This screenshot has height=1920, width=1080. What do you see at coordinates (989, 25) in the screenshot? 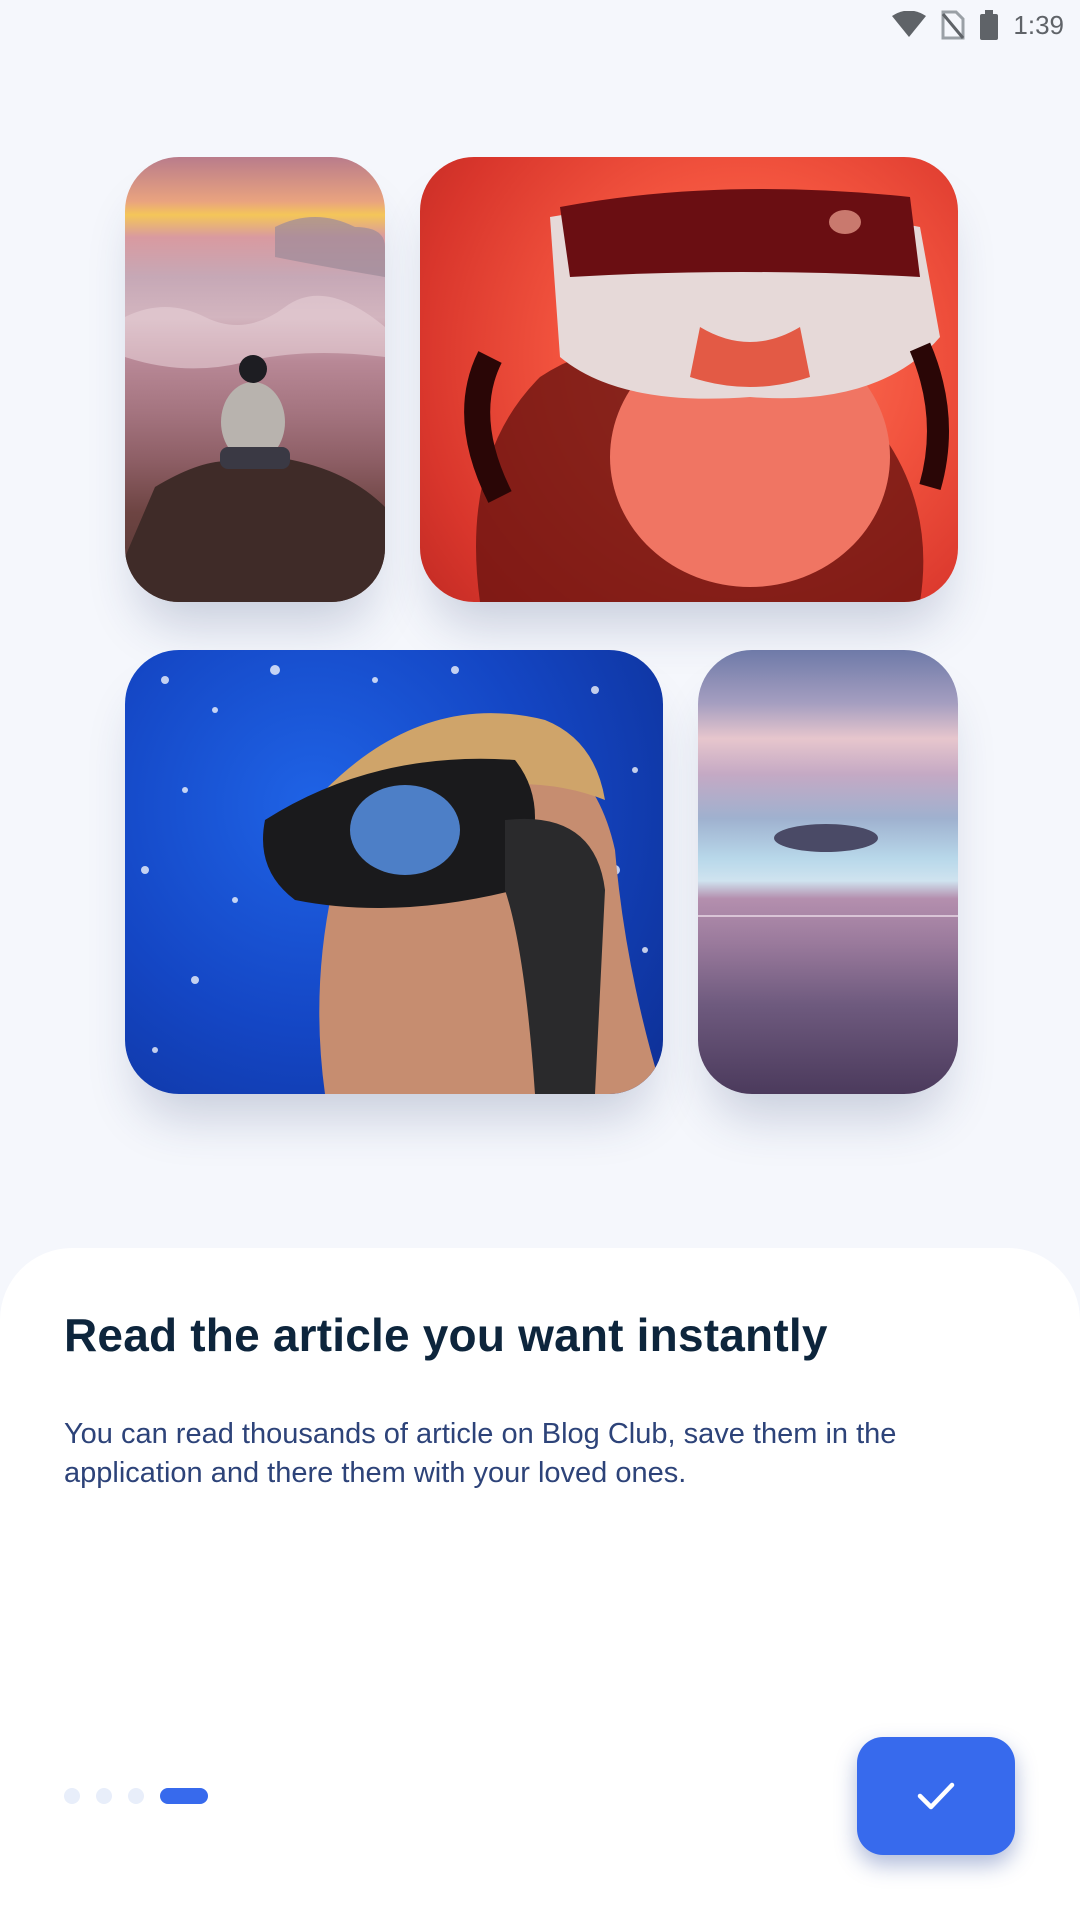
I see `battery-icon` at bounding box center [989, 25].